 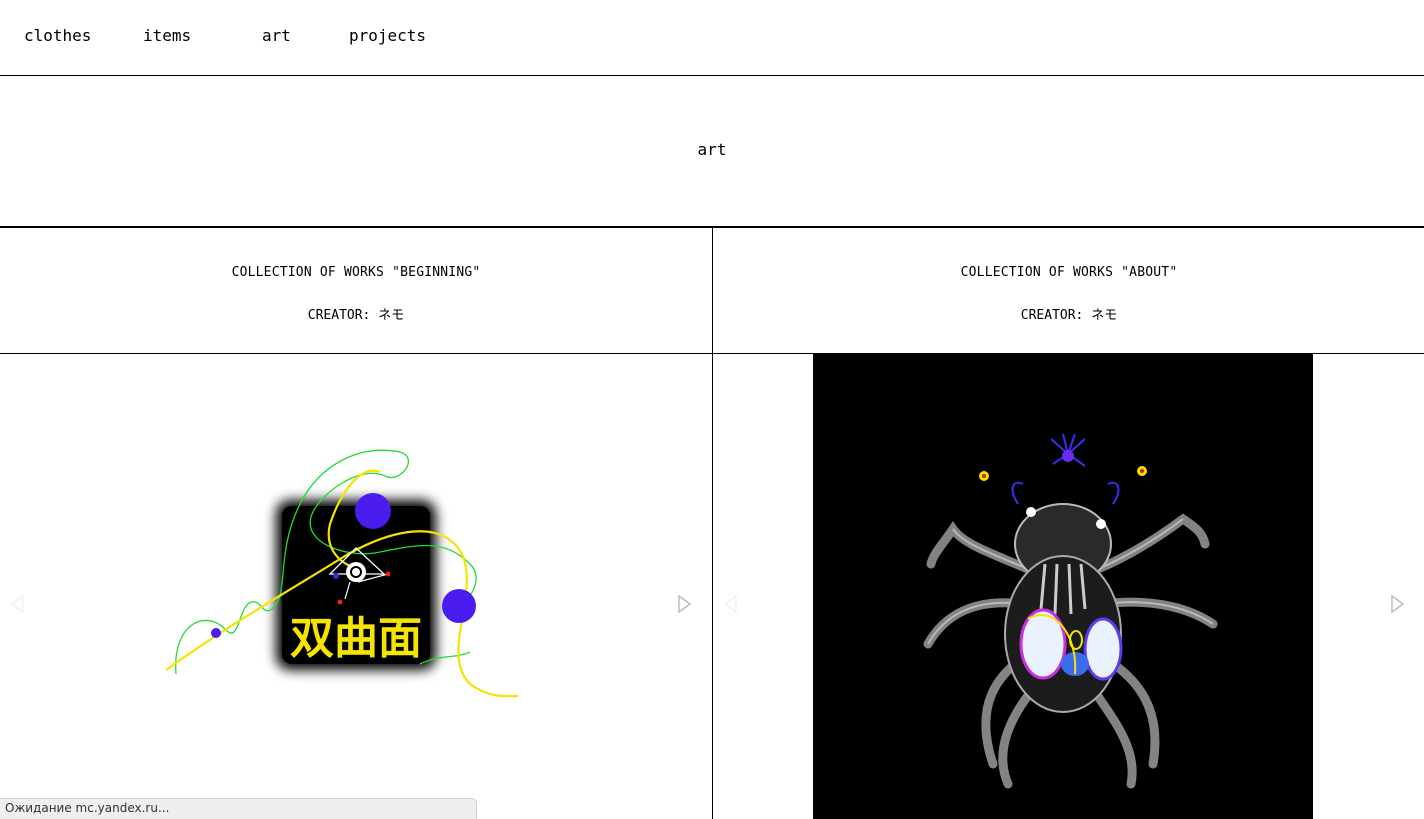 What do you see at coordinates (1068, 291) in the screenshot?
I see `collection-header: COLLECTION OF WORKS "ABOUT" CREATOR: ネモ` at bounding box center [1068, 291].